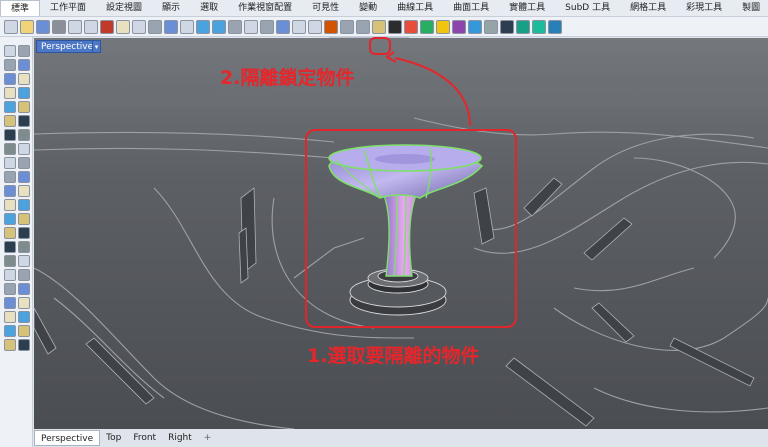 The width and height of the screenshot is (768, 447). I want to click on zoom-window-icon, so click(203, 26).